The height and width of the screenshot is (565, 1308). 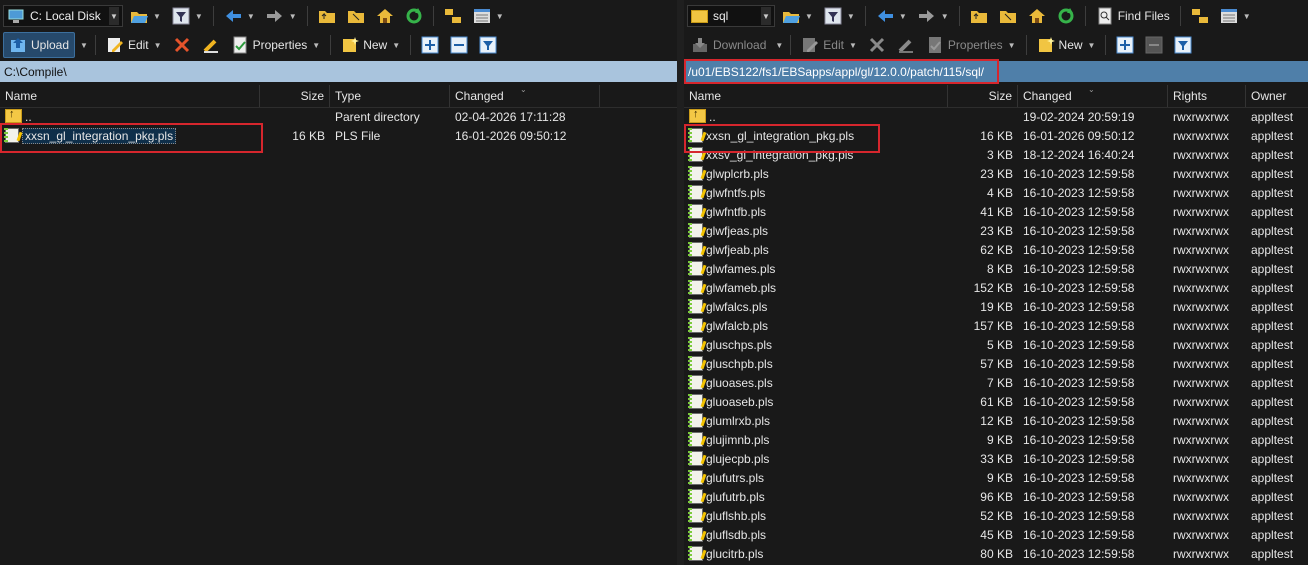 I want to click on local-path-bar: C:\Compile\, so click(x=338, y=71).